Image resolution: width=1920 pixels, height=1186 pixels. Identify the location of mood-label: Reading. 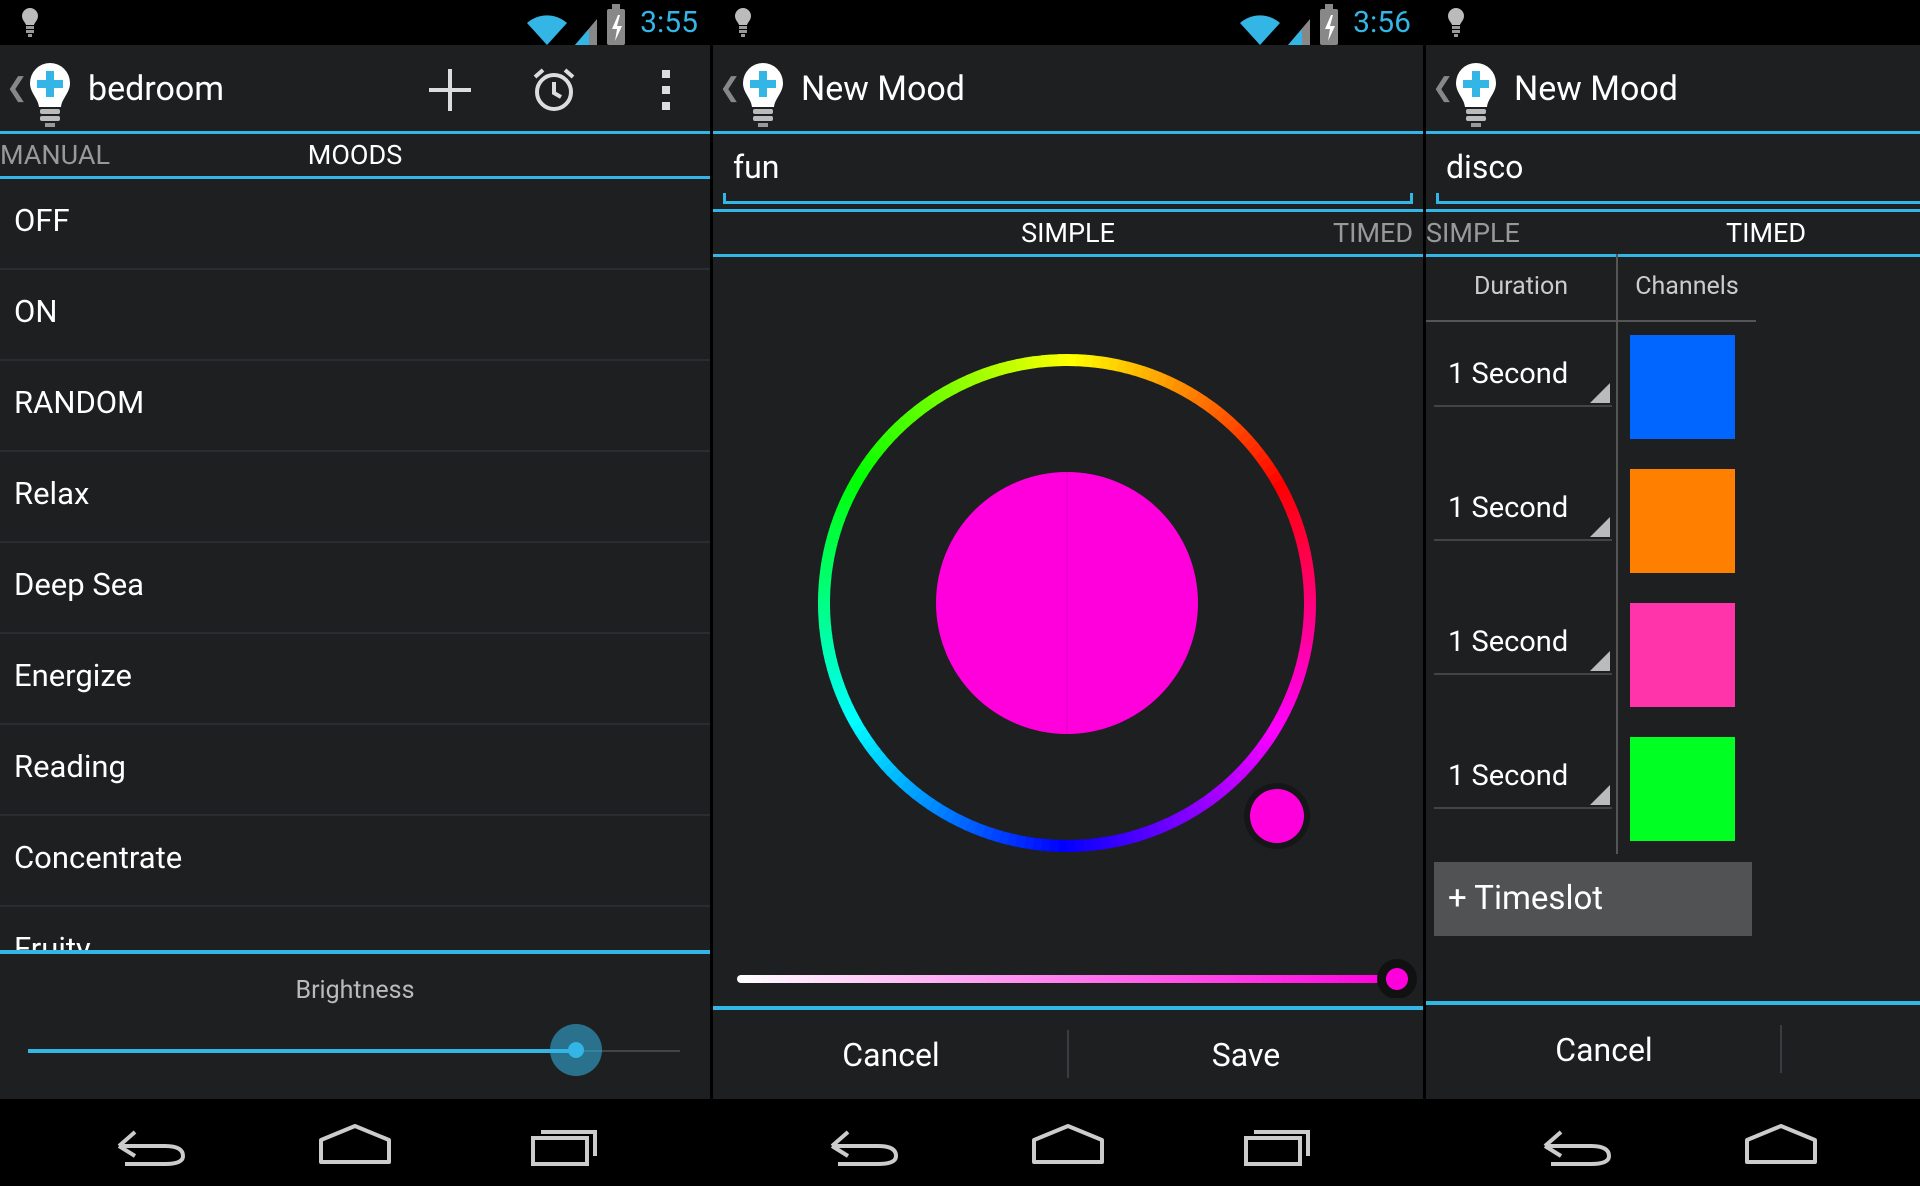
(70, 766).